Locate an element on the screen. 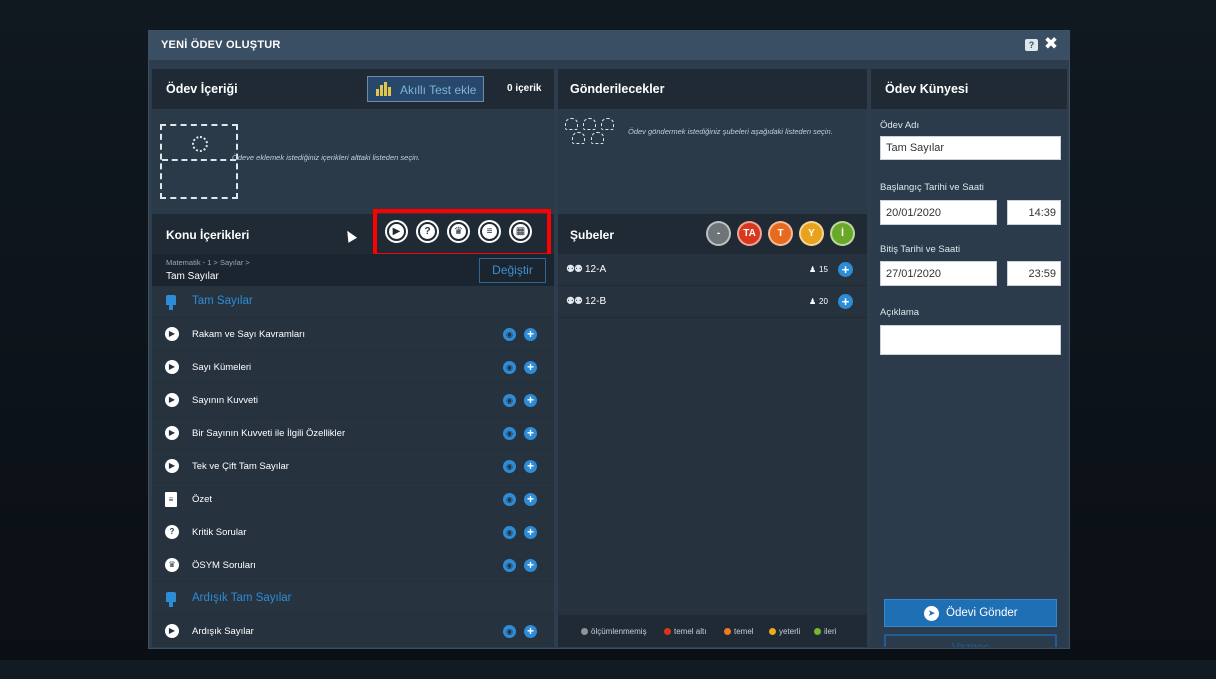  content-row: ▶ Sayının Kuvveti ◉ + is located at coordinates (353, 401).